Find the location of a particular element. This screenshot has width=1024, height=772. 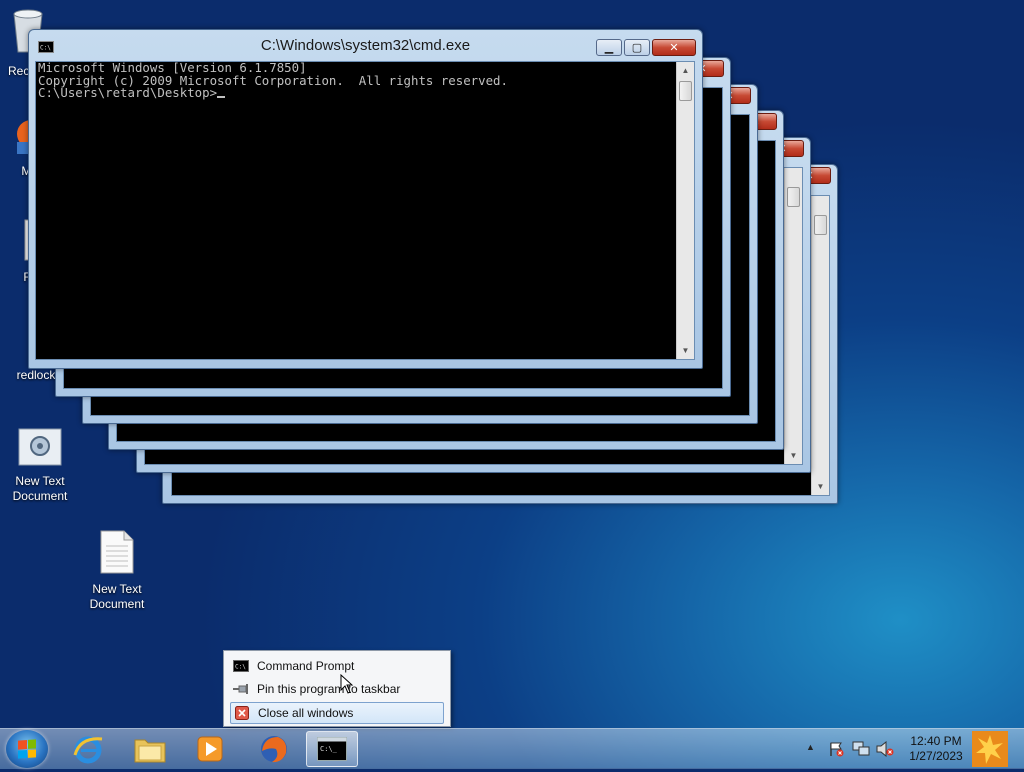

console-prompt-line: C:\Users\retard\Desktop> is located at coordinates (273, 92).